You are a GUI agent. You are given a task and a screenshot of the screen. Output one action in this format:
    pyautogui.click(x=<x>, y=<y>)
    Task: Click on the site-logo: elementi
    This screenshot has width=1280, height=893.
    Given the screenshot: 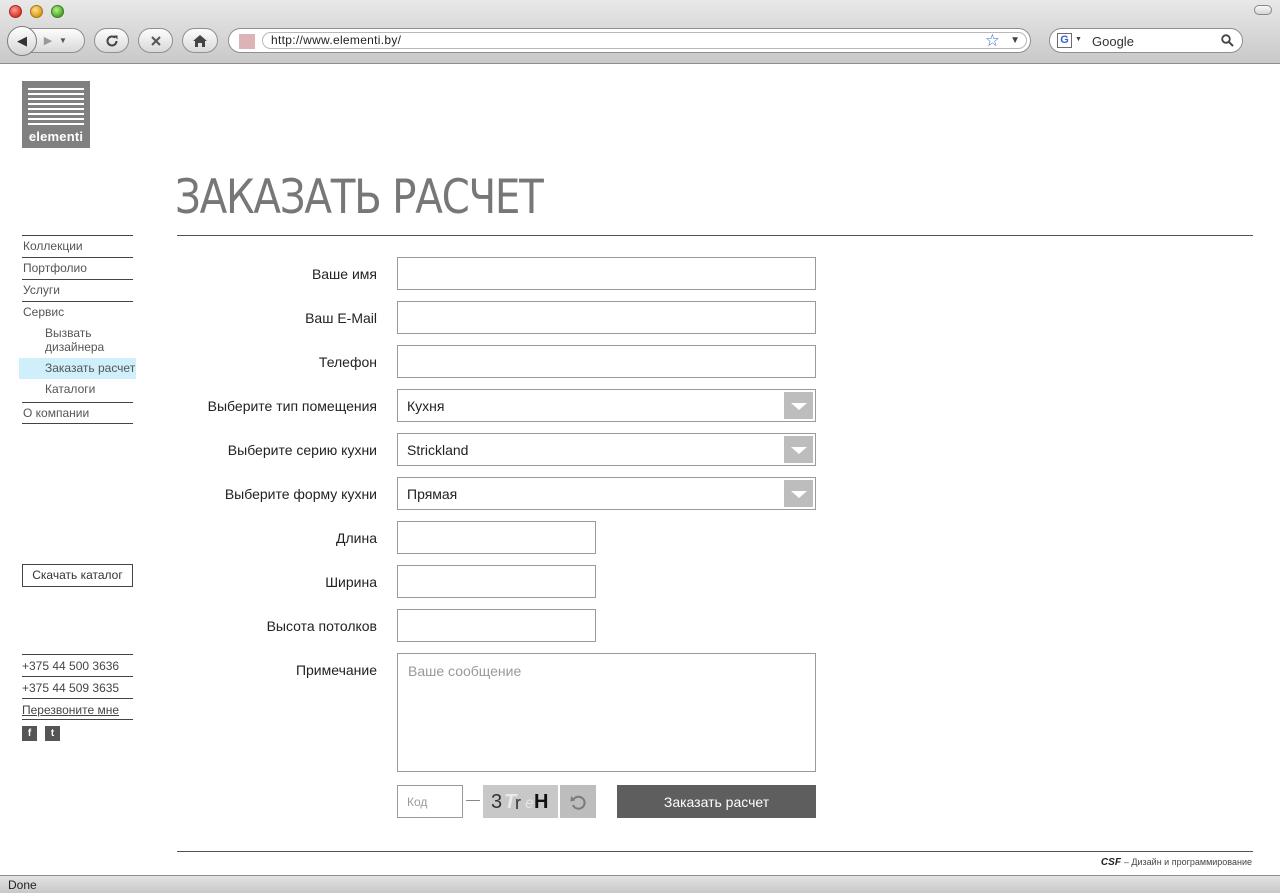 What is the action you would take?
    pyautogui.click(x=56, y=114)
    